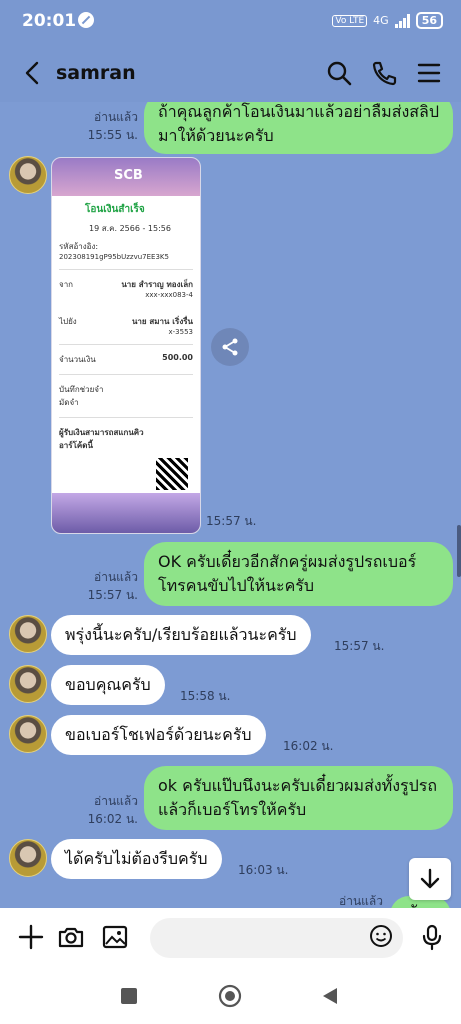 This screenshot has height=1024, width=461. I want to click on status-bar: 20:01 Vo LTE 4G 56, so click(230, 22).